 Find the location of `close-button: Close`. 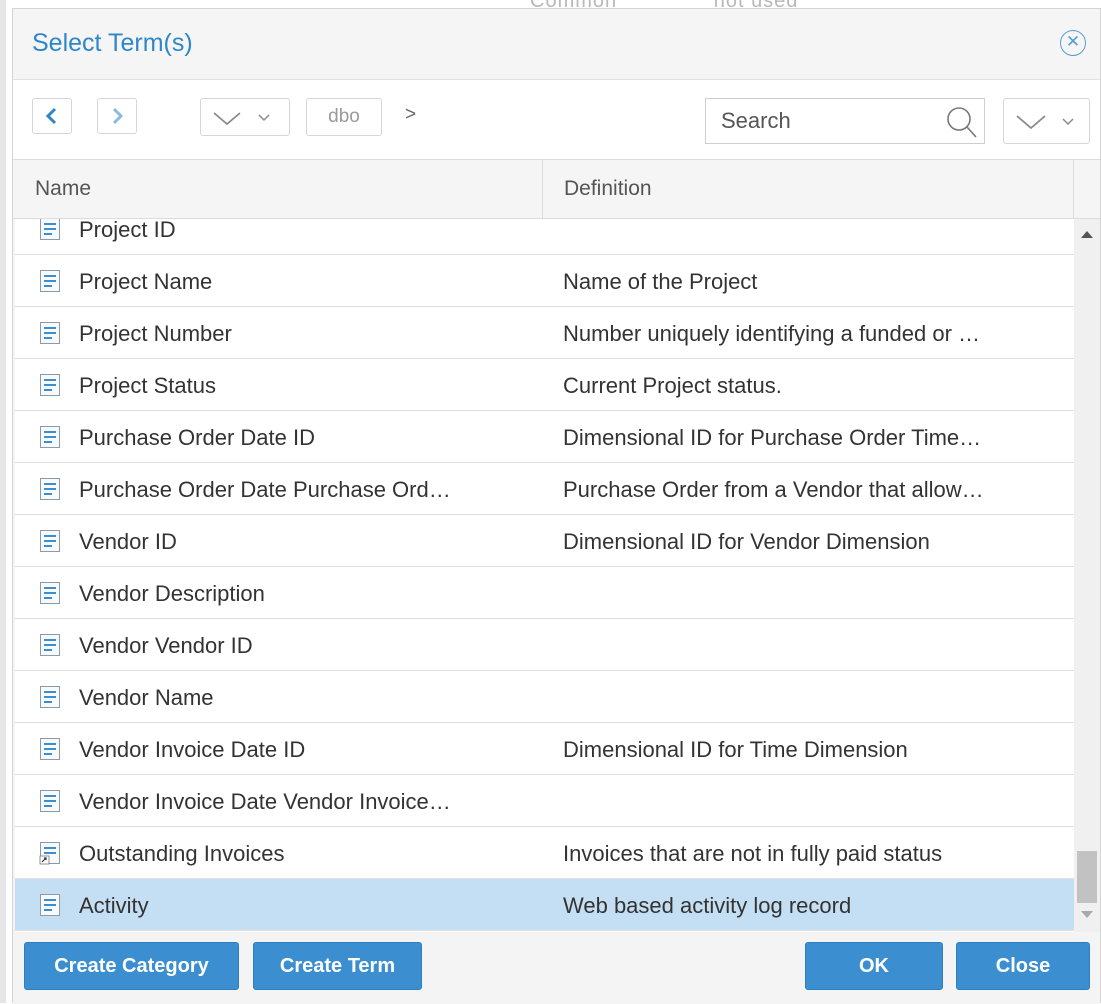

close-button: Close is located at coordinates (1023, 966).